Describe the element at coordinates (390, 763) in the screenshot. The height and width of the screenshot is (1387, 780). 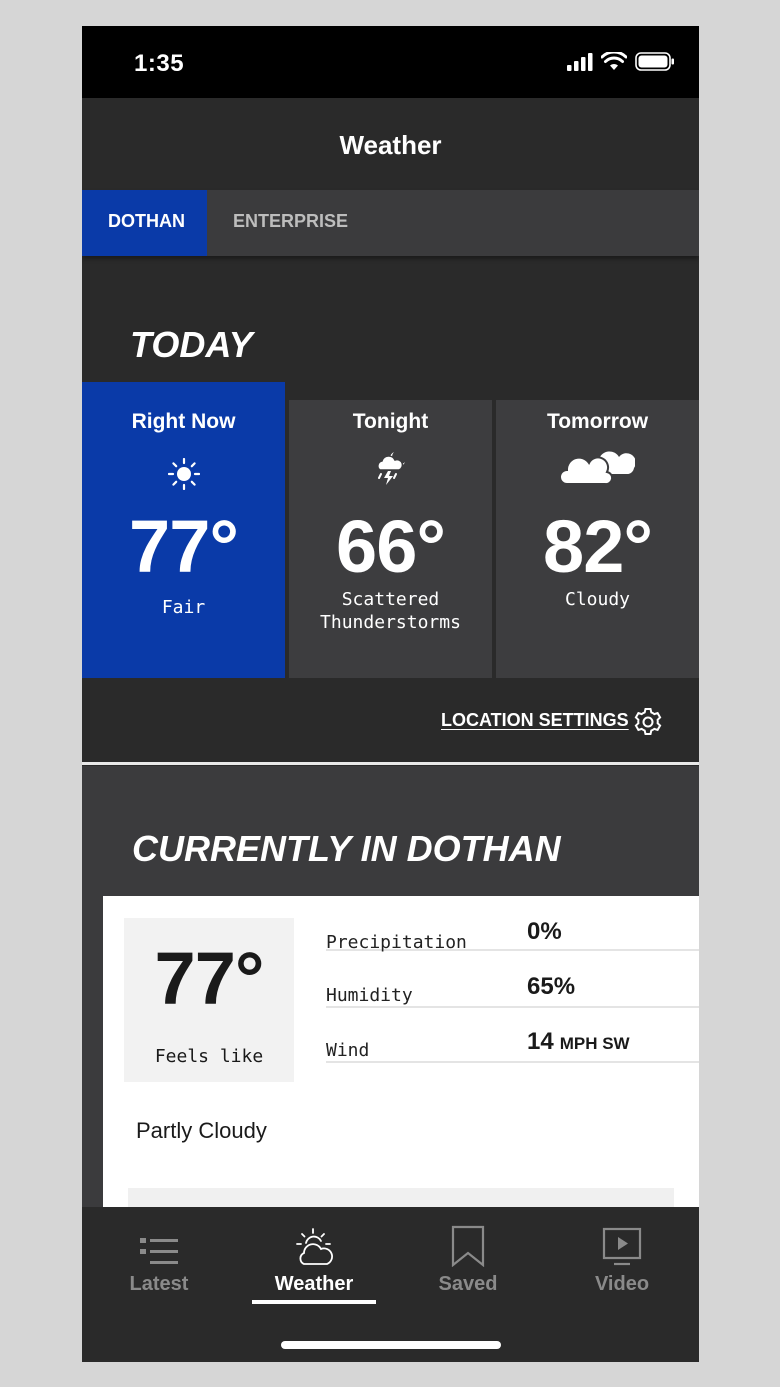
I see `section-divider` at that location.